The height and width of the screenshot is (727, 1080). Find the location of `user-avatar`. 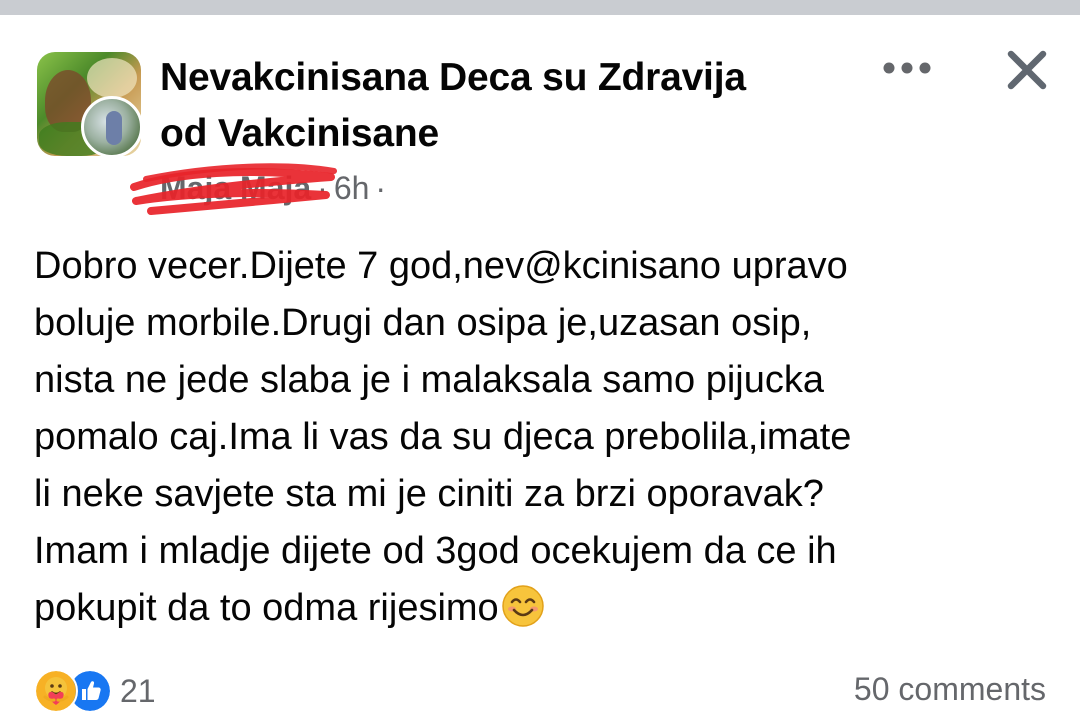

user-avatar is located at coordinates (112, 127).